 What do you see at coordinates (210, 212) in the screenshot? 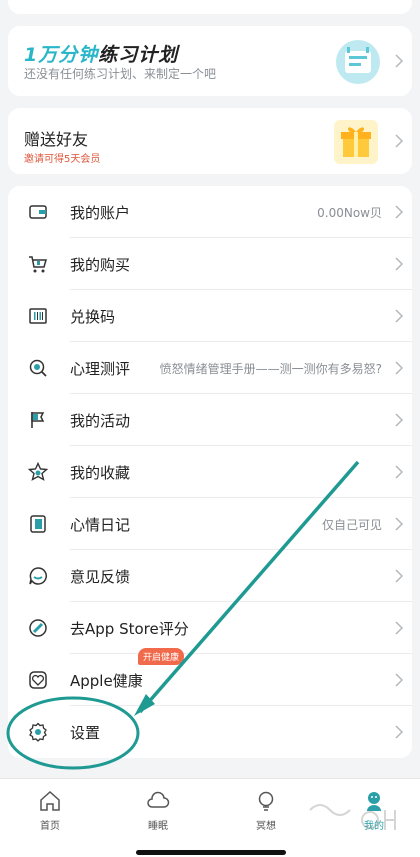
I see `menu-item-account: 我的账户 0.00Now贝` at bounding box center [210, 212].